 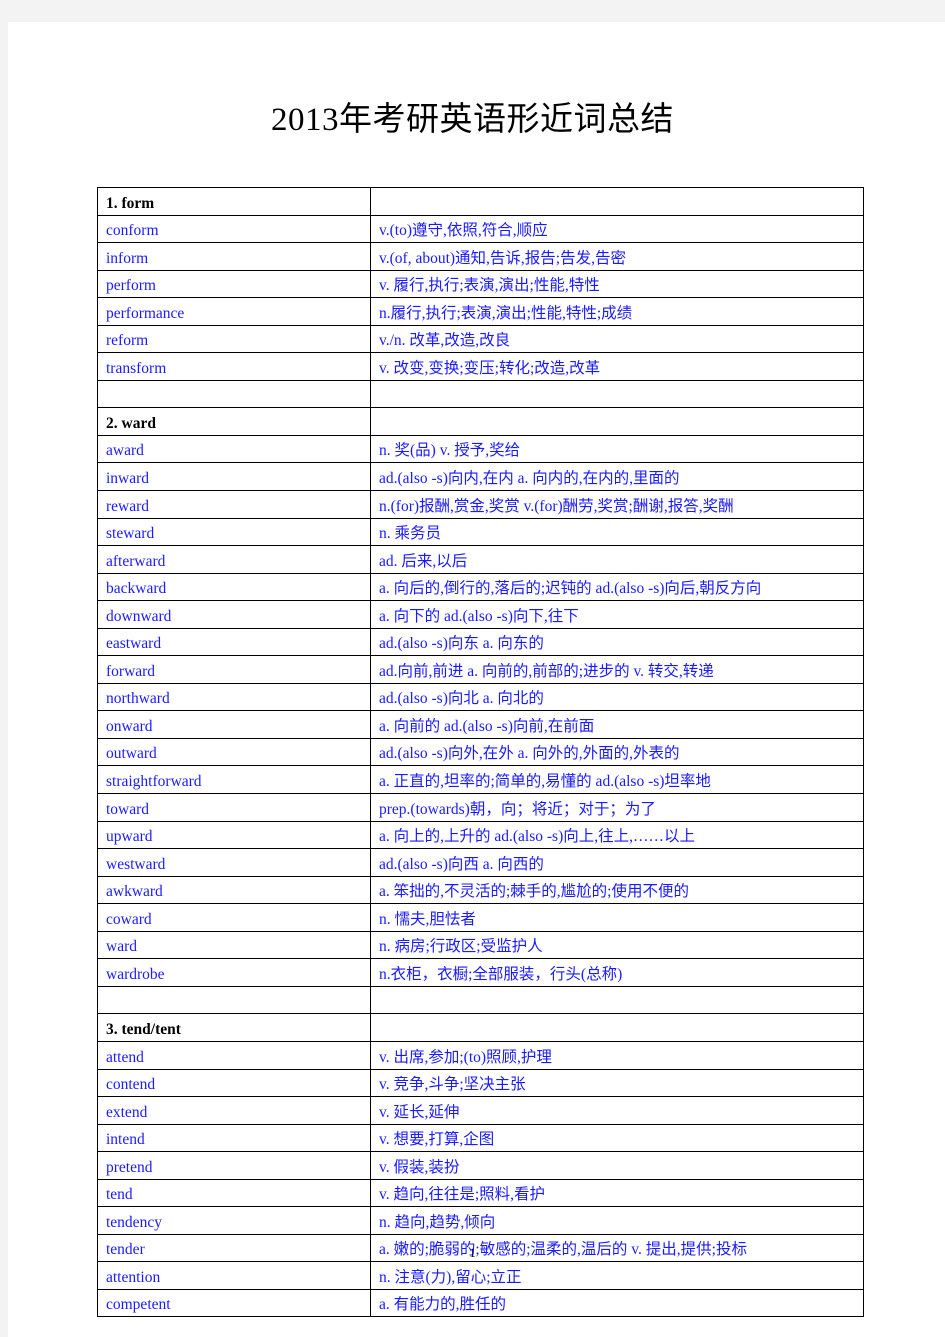 What do you see at coordinates (234, 477) in the screenshot?
I see `word-cell: inward` at bounding box center [234, 477].